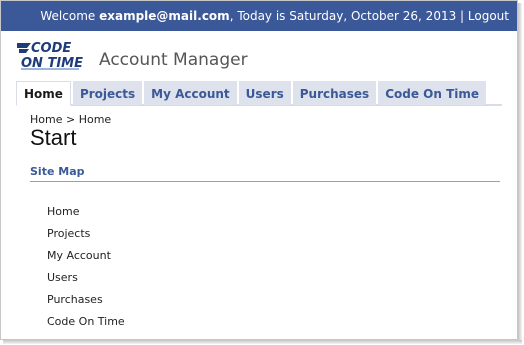 The width and height of the screenshot is (524, 345). I want to click on sitemap-link-home: Home, so click(86, 216).